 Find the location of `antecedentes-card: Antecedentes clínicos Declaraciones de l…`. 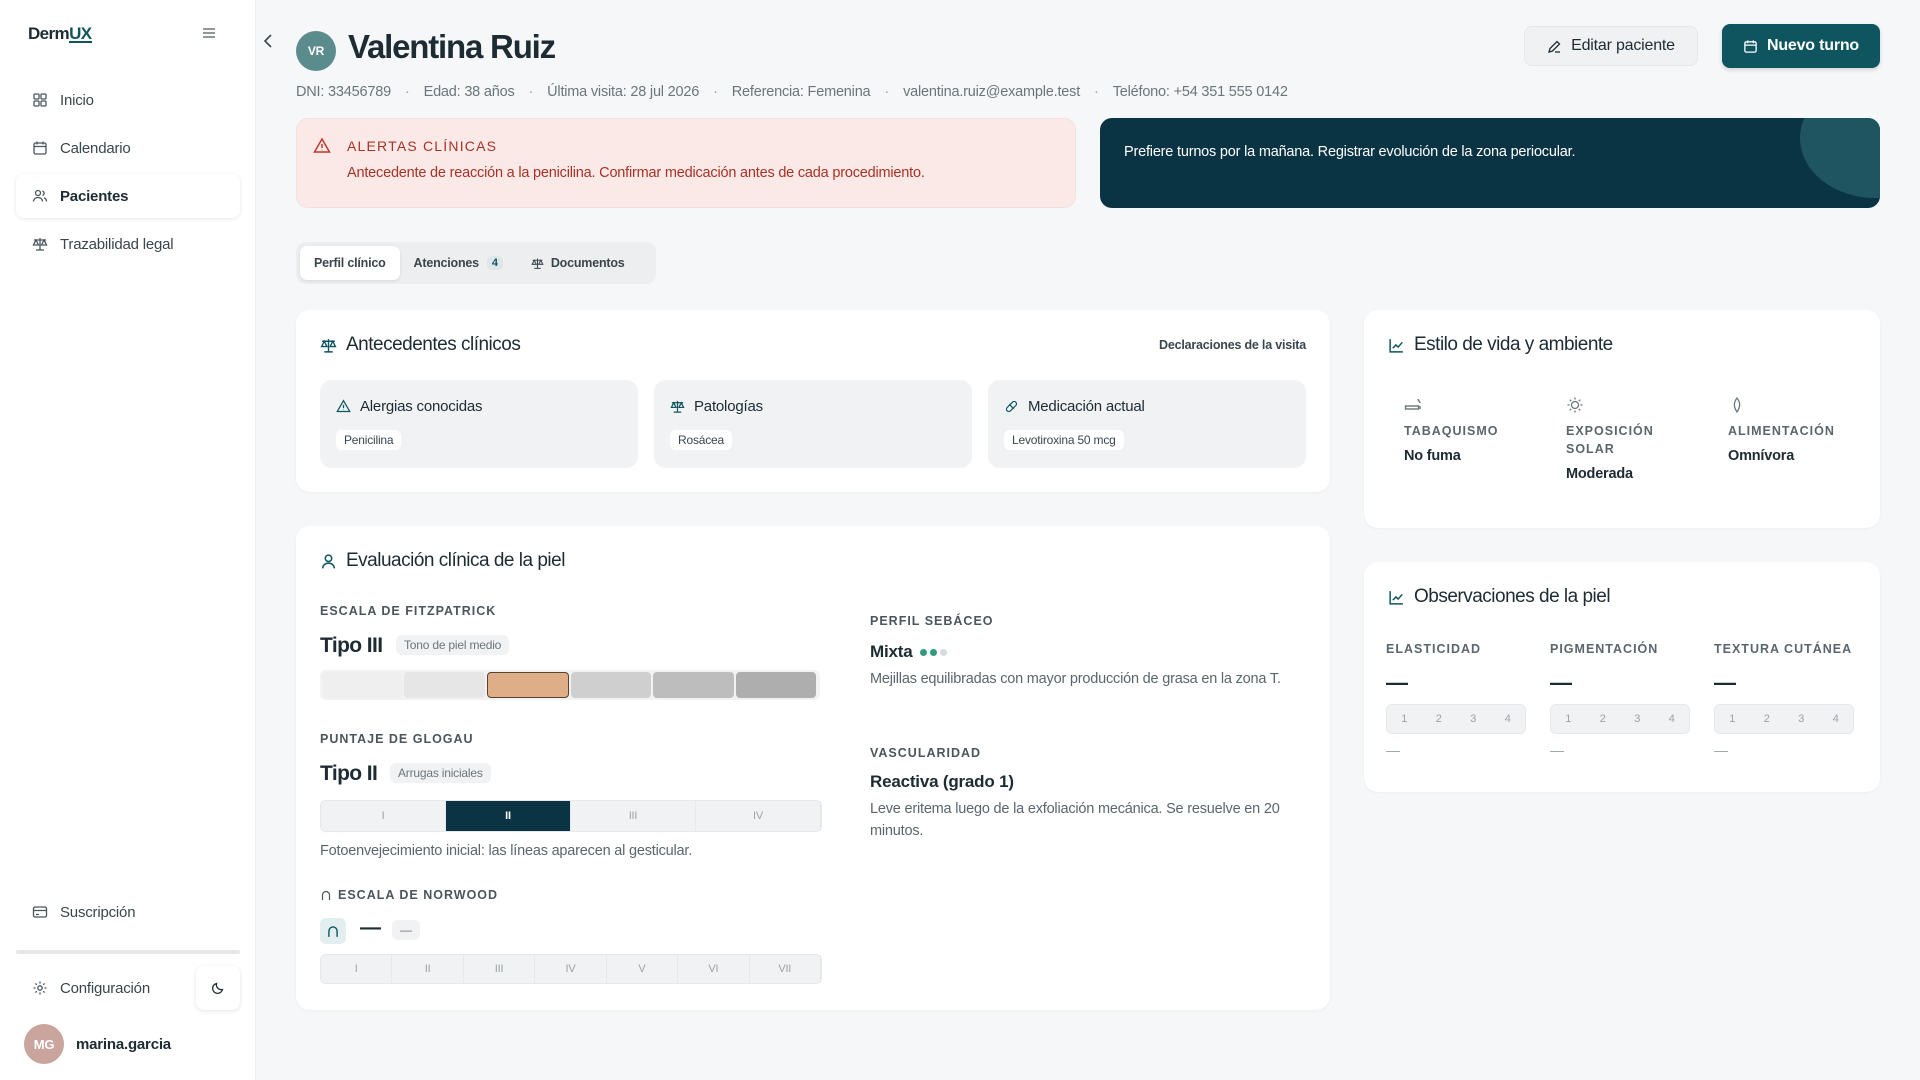

antecedentes-card: Antecedentes clínicos Declaraciones de l… is located at coordinates (813, 401).